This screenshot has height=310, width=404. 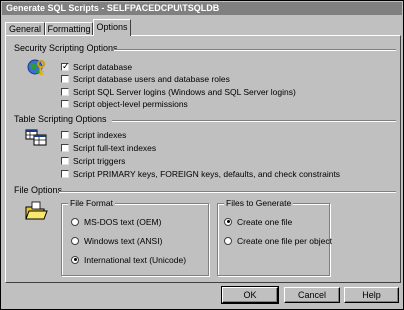 I want to click on help-button: Help, so click(x=371, y=295).